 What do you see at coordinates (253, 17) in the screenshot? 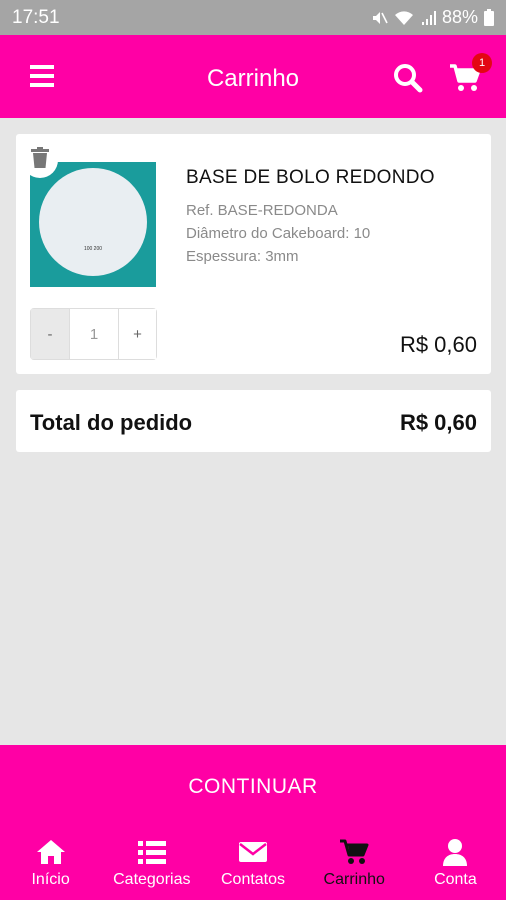
I see `status-bar: 17:51 88%` at bounding box center [253, 17].